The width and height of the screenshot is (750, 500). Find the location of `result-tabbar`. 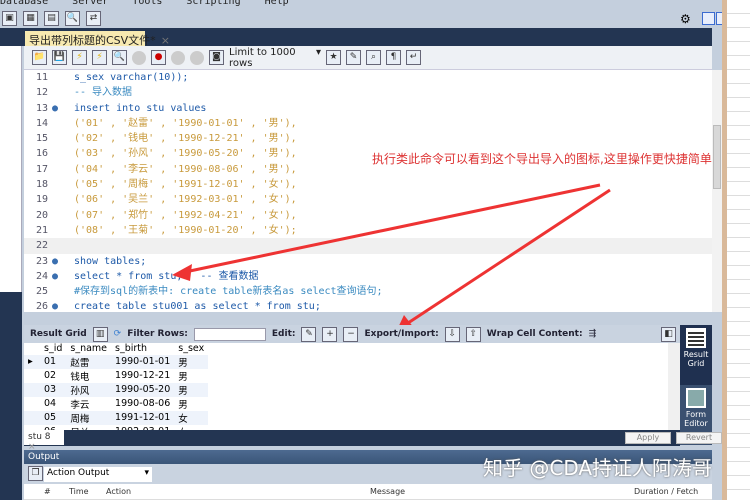

result-tabbar is located at coordinates (352, 438).